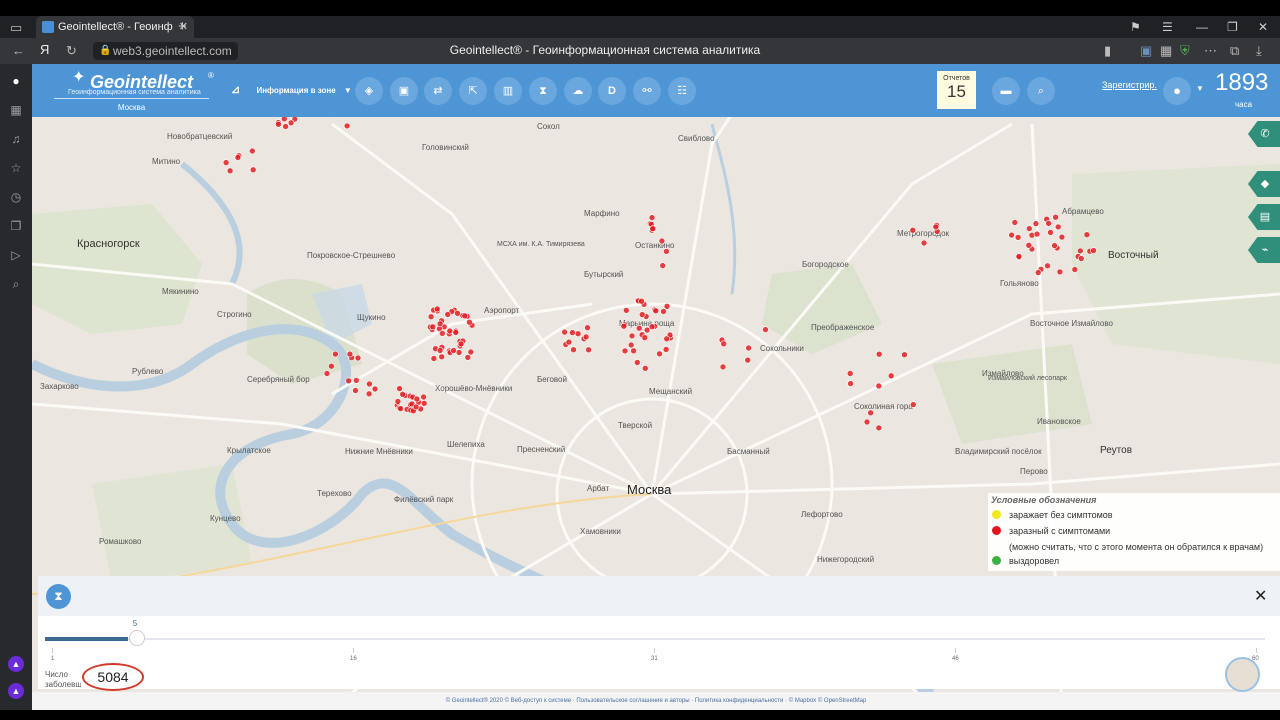 This screenshot has width=1280, height=720. What do you see at coordinates (16, 691) in the screenshot?
I see `assistant-icon: ▲` at bounding box center [16, 691].